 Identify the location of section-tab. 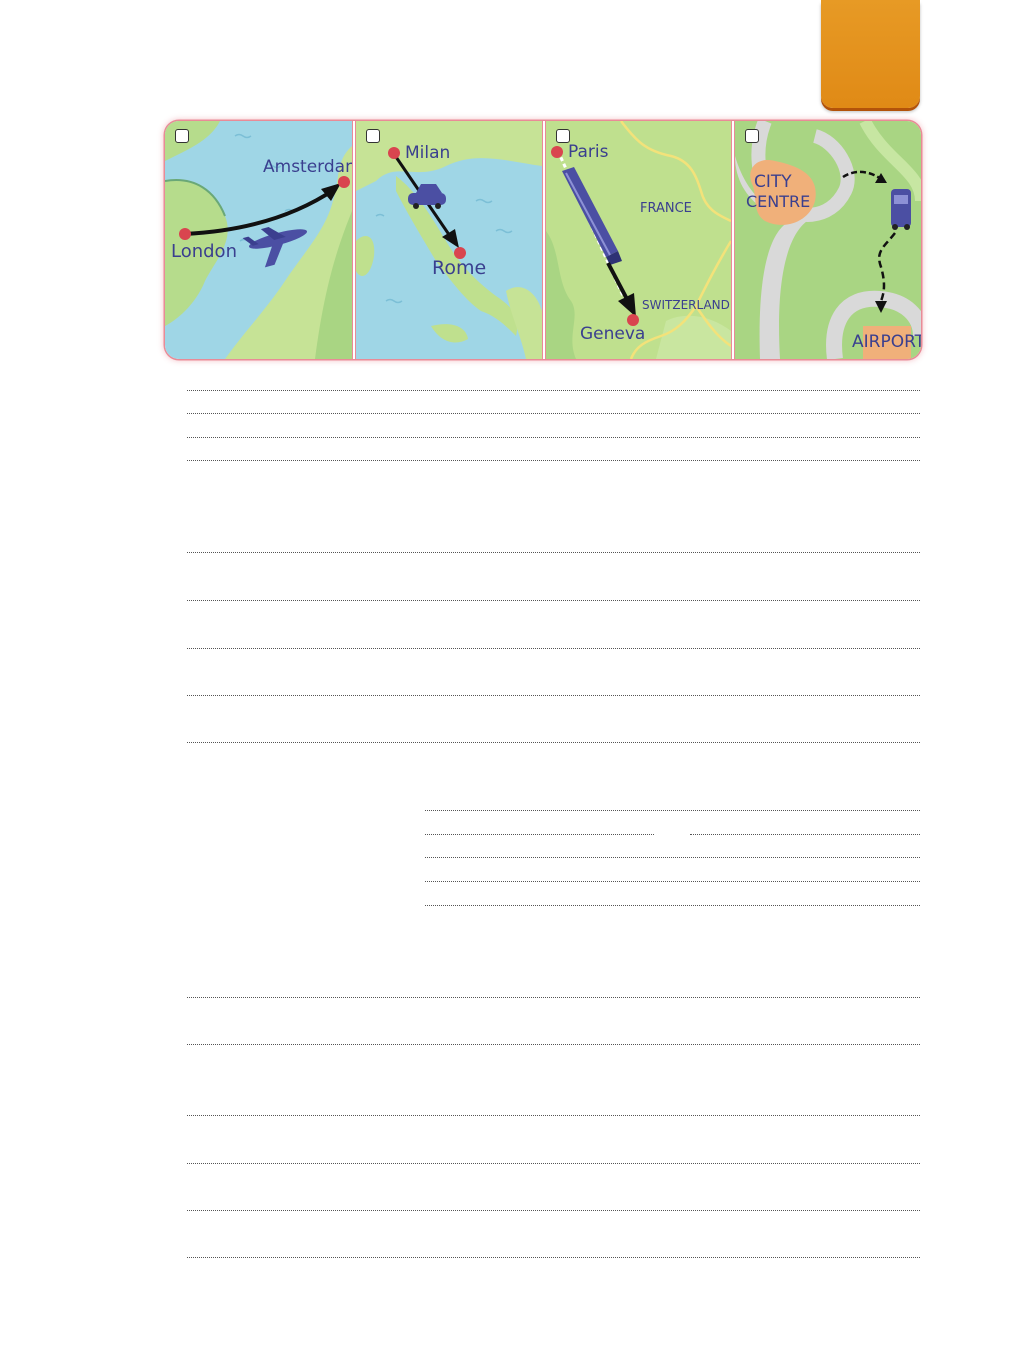
(870, 54).